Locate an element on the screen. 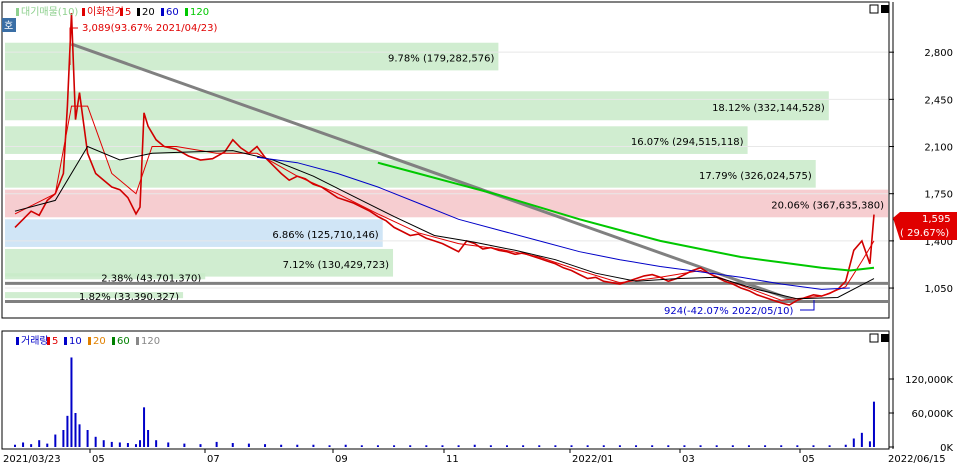  x-start-label: 2021/03/23 is located at coordinates (32, 459).